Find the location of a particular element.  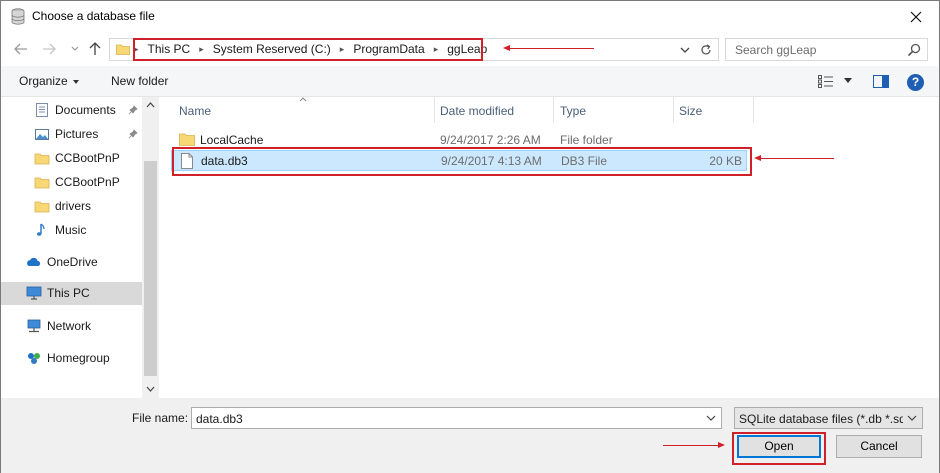

sidebar-item-this-pc: This PC is located at coordinates (71, 293).